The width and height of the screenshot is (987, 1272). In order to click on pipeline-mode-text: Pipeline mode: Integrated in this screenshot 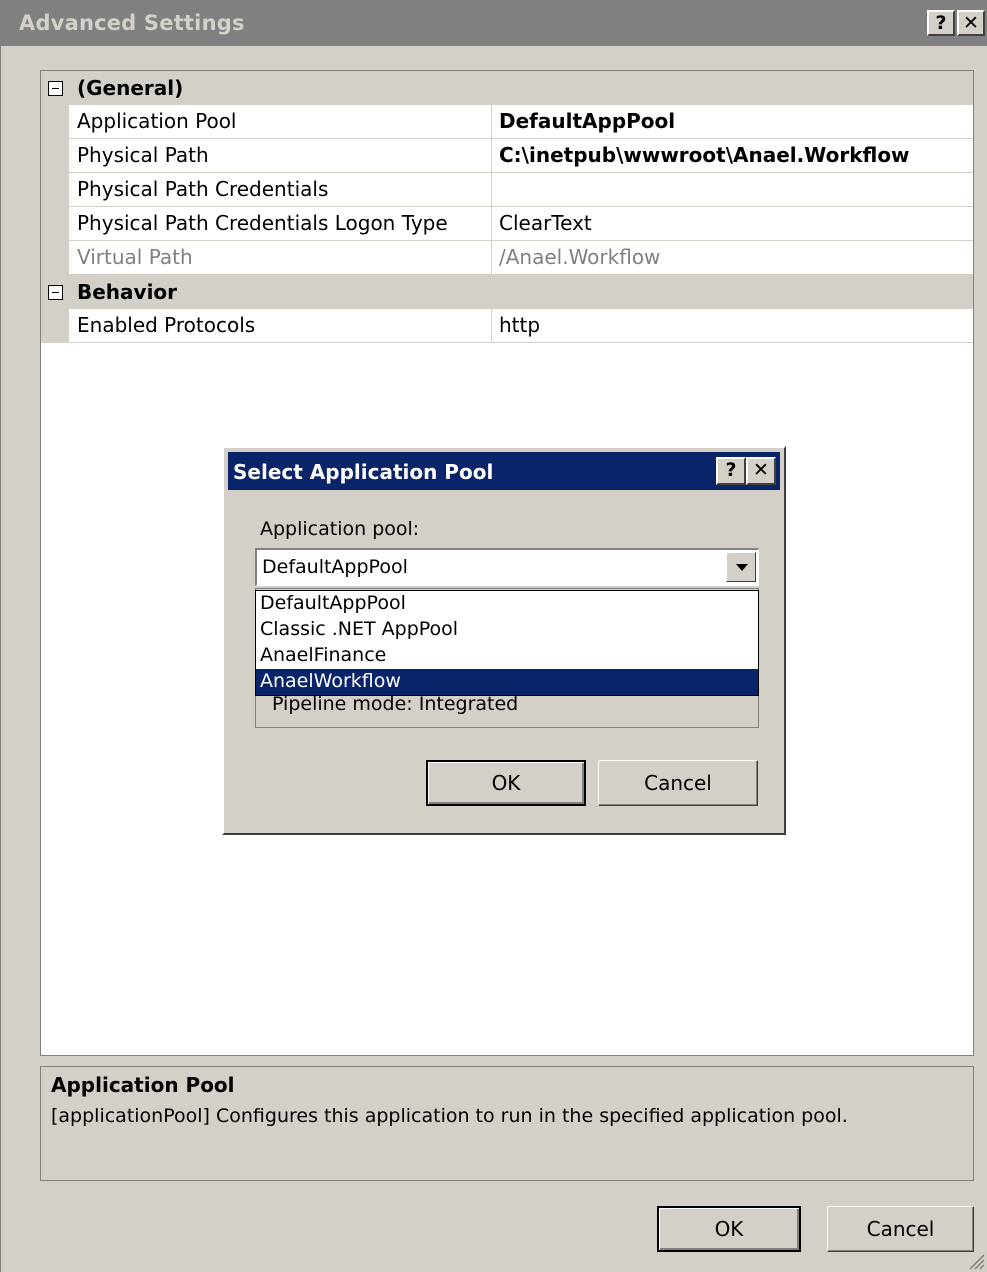, I will do `click(395, 704)`.